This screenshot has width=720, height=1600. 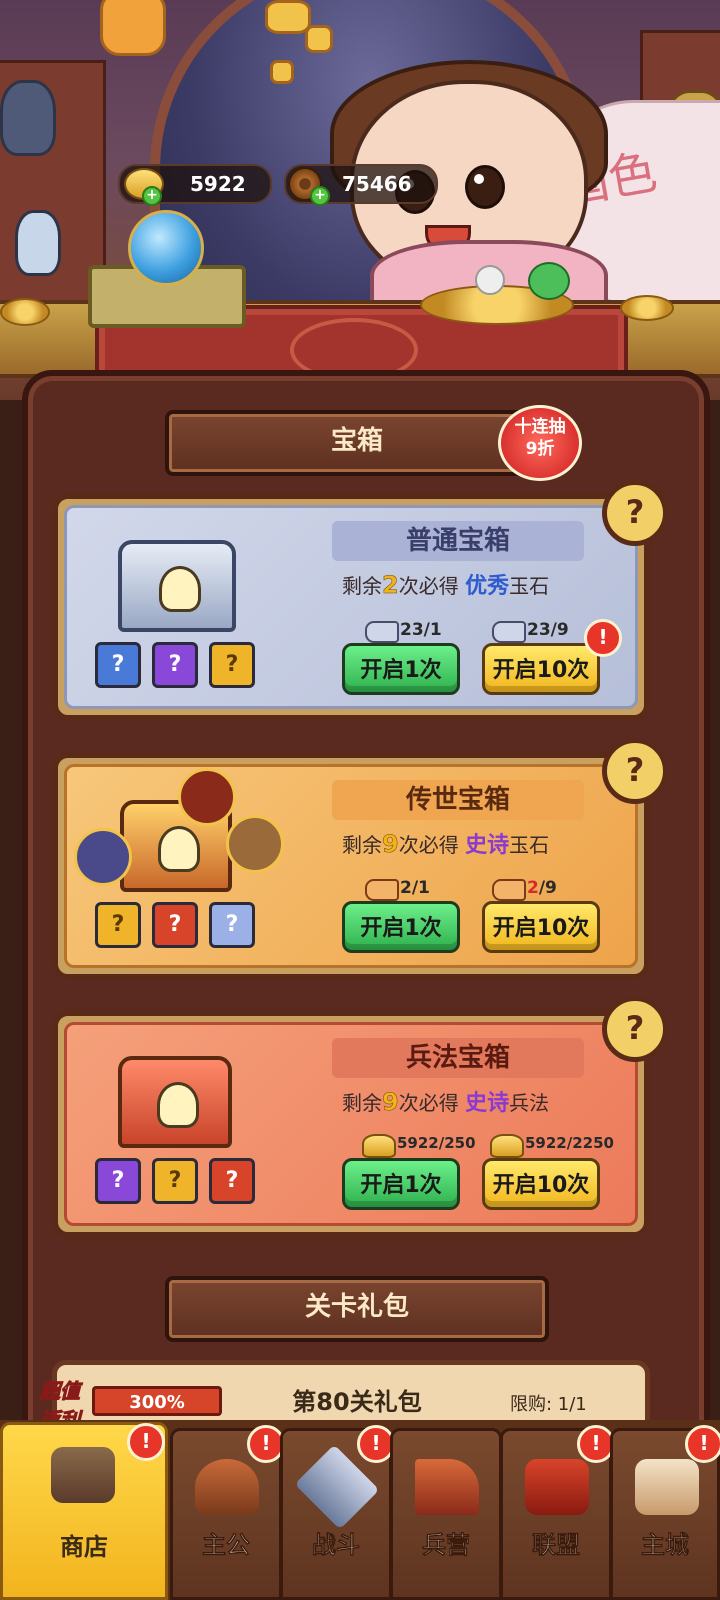 What do you see at coordinates (635, 1029) in the screenshot?
I see `tactics-chest-help-icon: ?` at bounding box center [635, 1029].